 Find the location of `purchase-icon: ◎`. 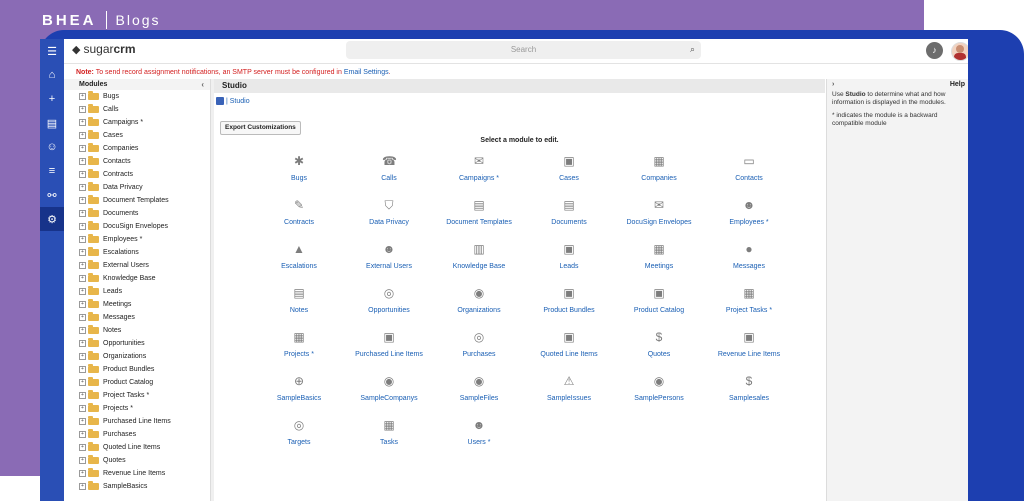

purchase-icon: ◎ is located at coordinates (479, 337).